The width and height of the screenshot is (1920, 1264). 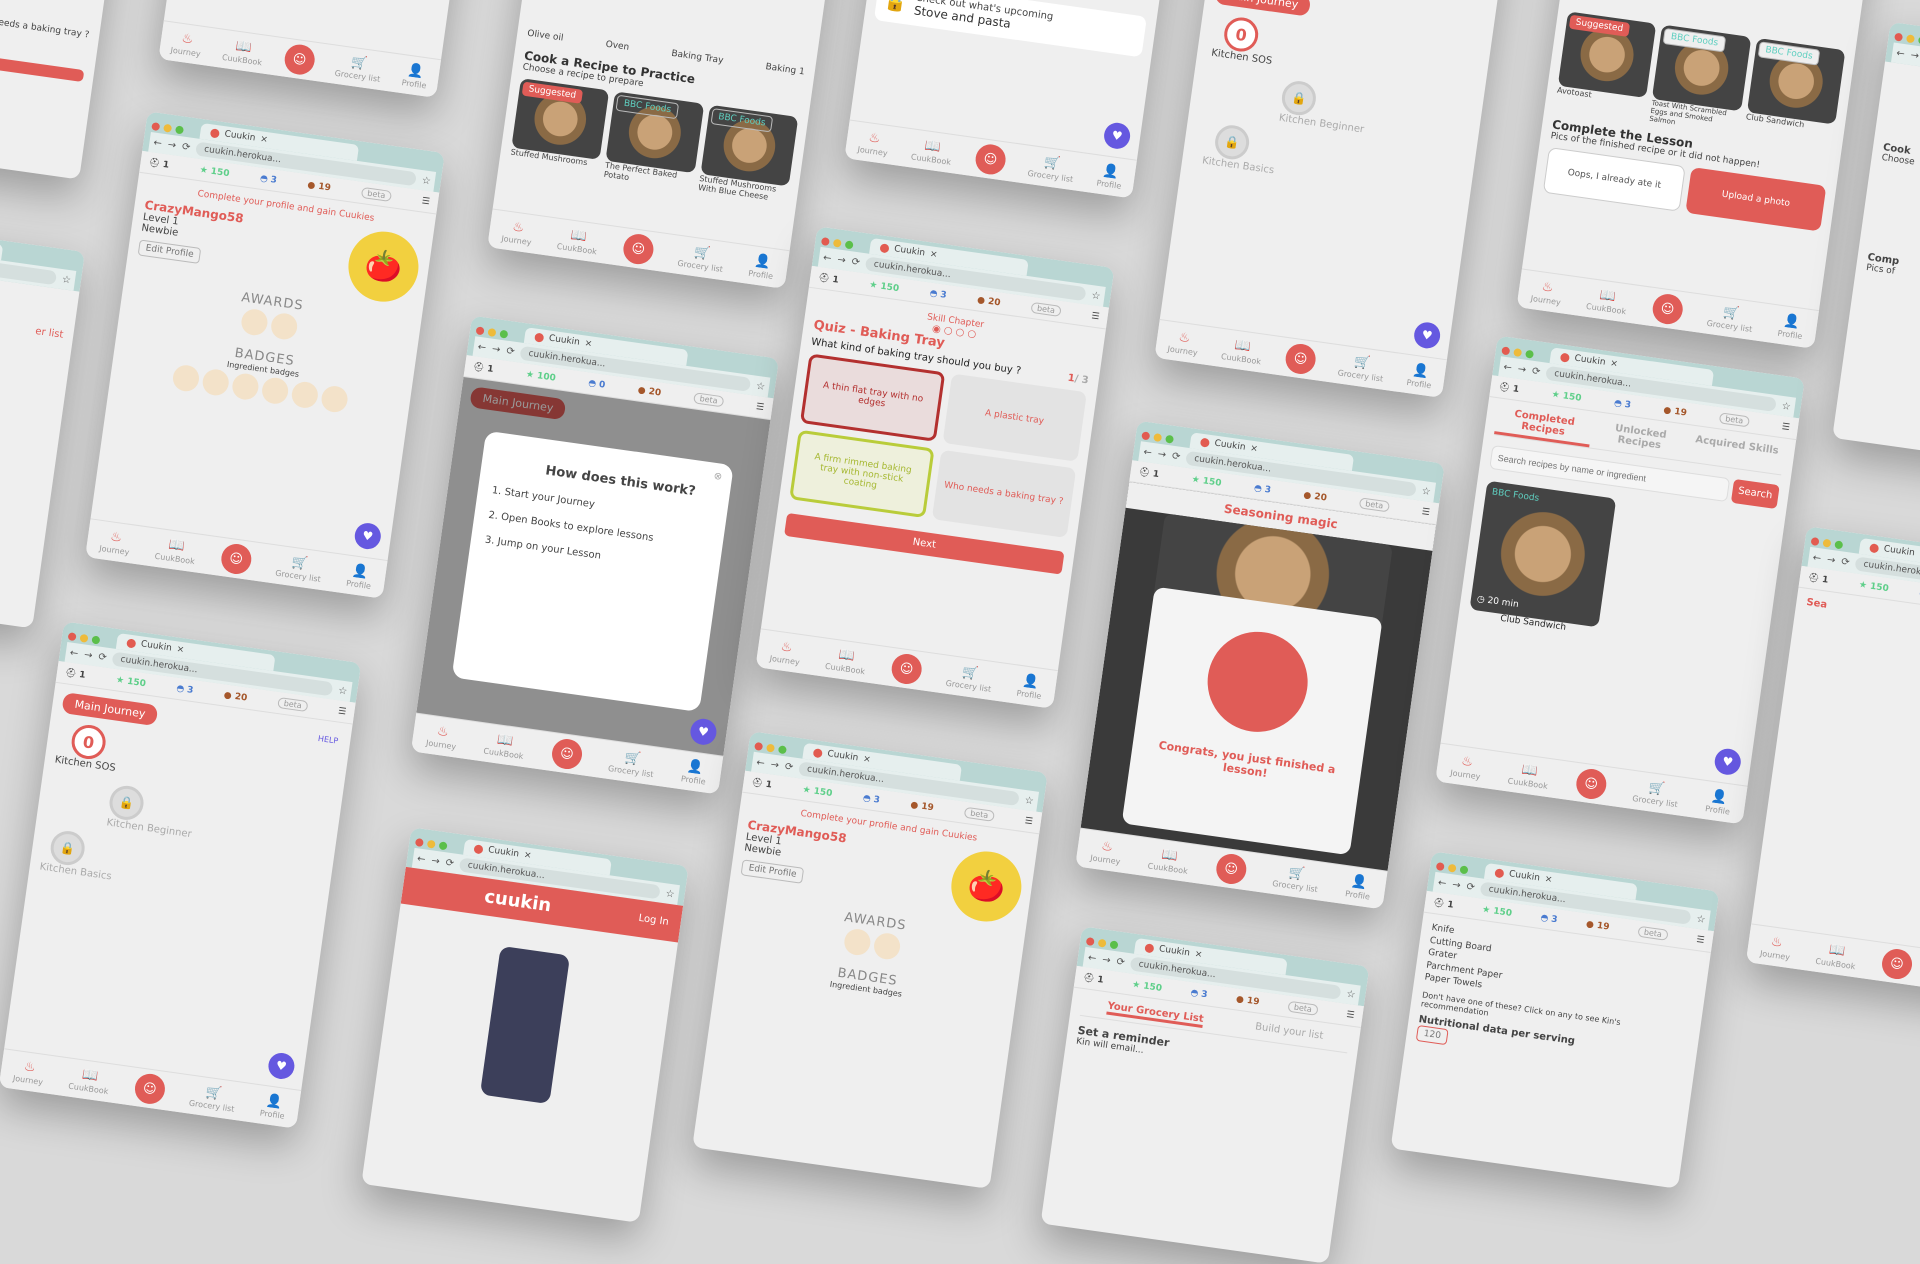 What do you see at coordinates (1155, 1014) in the screenshot?
I see `tab-grocery-list: Your Grocery List` at bounding box center [1155, 1014].